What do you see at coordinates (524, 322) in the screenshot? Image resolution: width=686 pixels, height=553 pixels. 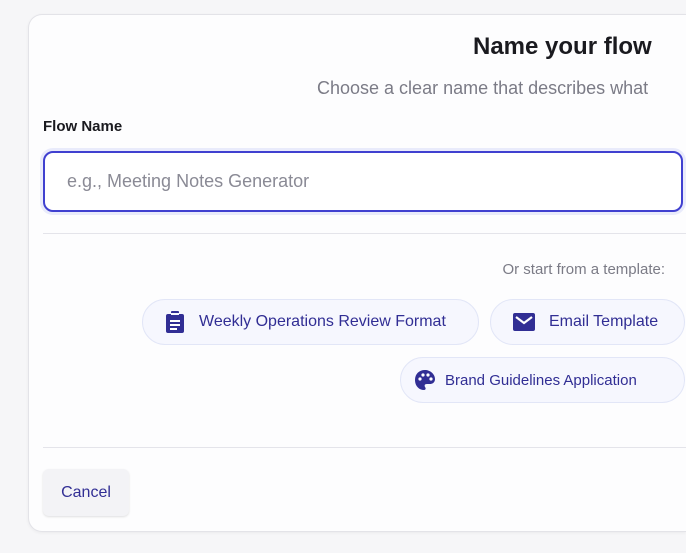 I see `envelope-icon` at bounding box center [524, 322].